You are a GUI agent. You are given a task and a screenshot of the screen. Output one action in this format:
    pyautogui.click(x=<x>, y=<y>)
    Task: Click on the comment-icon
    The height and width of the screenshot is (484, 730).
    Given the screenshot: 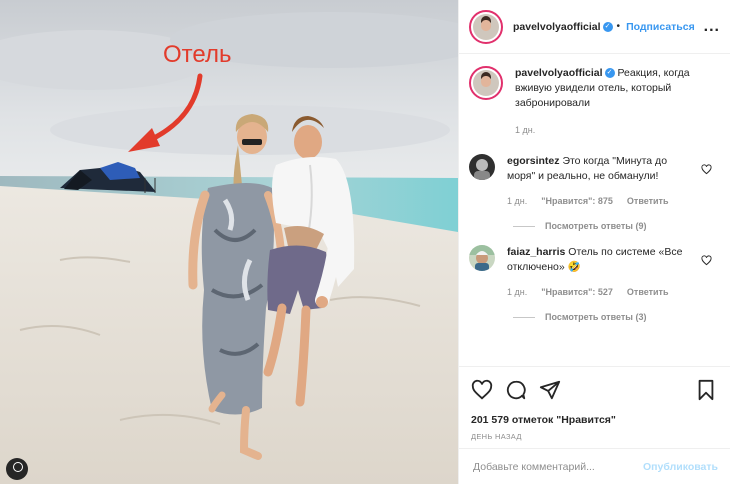 What is the action you would take?
    pyautogui.click(x=516, y=390)
    